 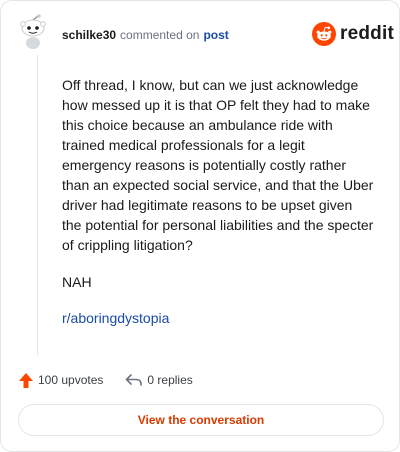 I want to click on comment-verdict: NAH, so click(x=77, y=282).